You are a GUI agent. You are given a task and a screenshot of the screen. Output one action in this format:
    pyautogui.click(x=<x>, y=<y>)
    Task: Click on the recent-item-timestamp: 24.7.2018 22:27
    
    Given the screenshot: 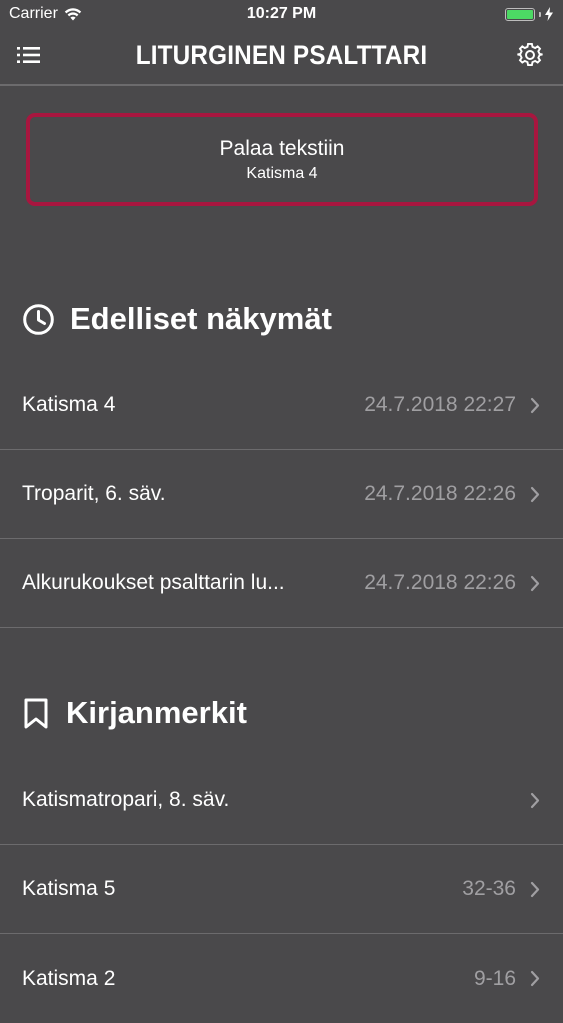 What is the action you would take?
    pyautogui.click(x=440, y=404)
    